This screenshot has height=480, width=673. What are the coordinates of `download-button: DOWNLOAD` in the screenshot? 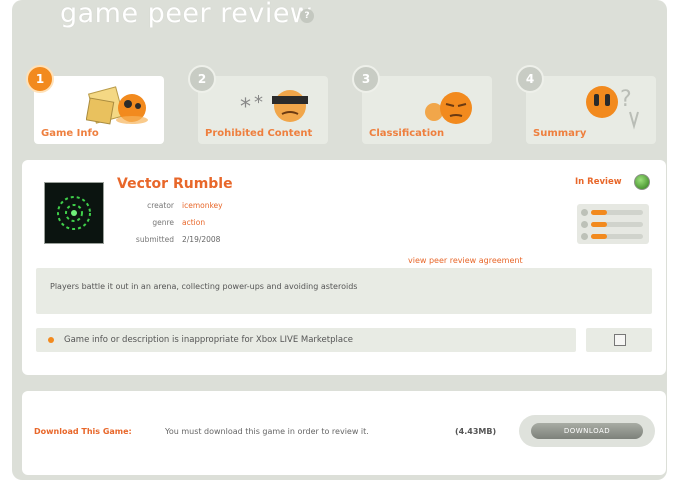 It's located at (587, 431).